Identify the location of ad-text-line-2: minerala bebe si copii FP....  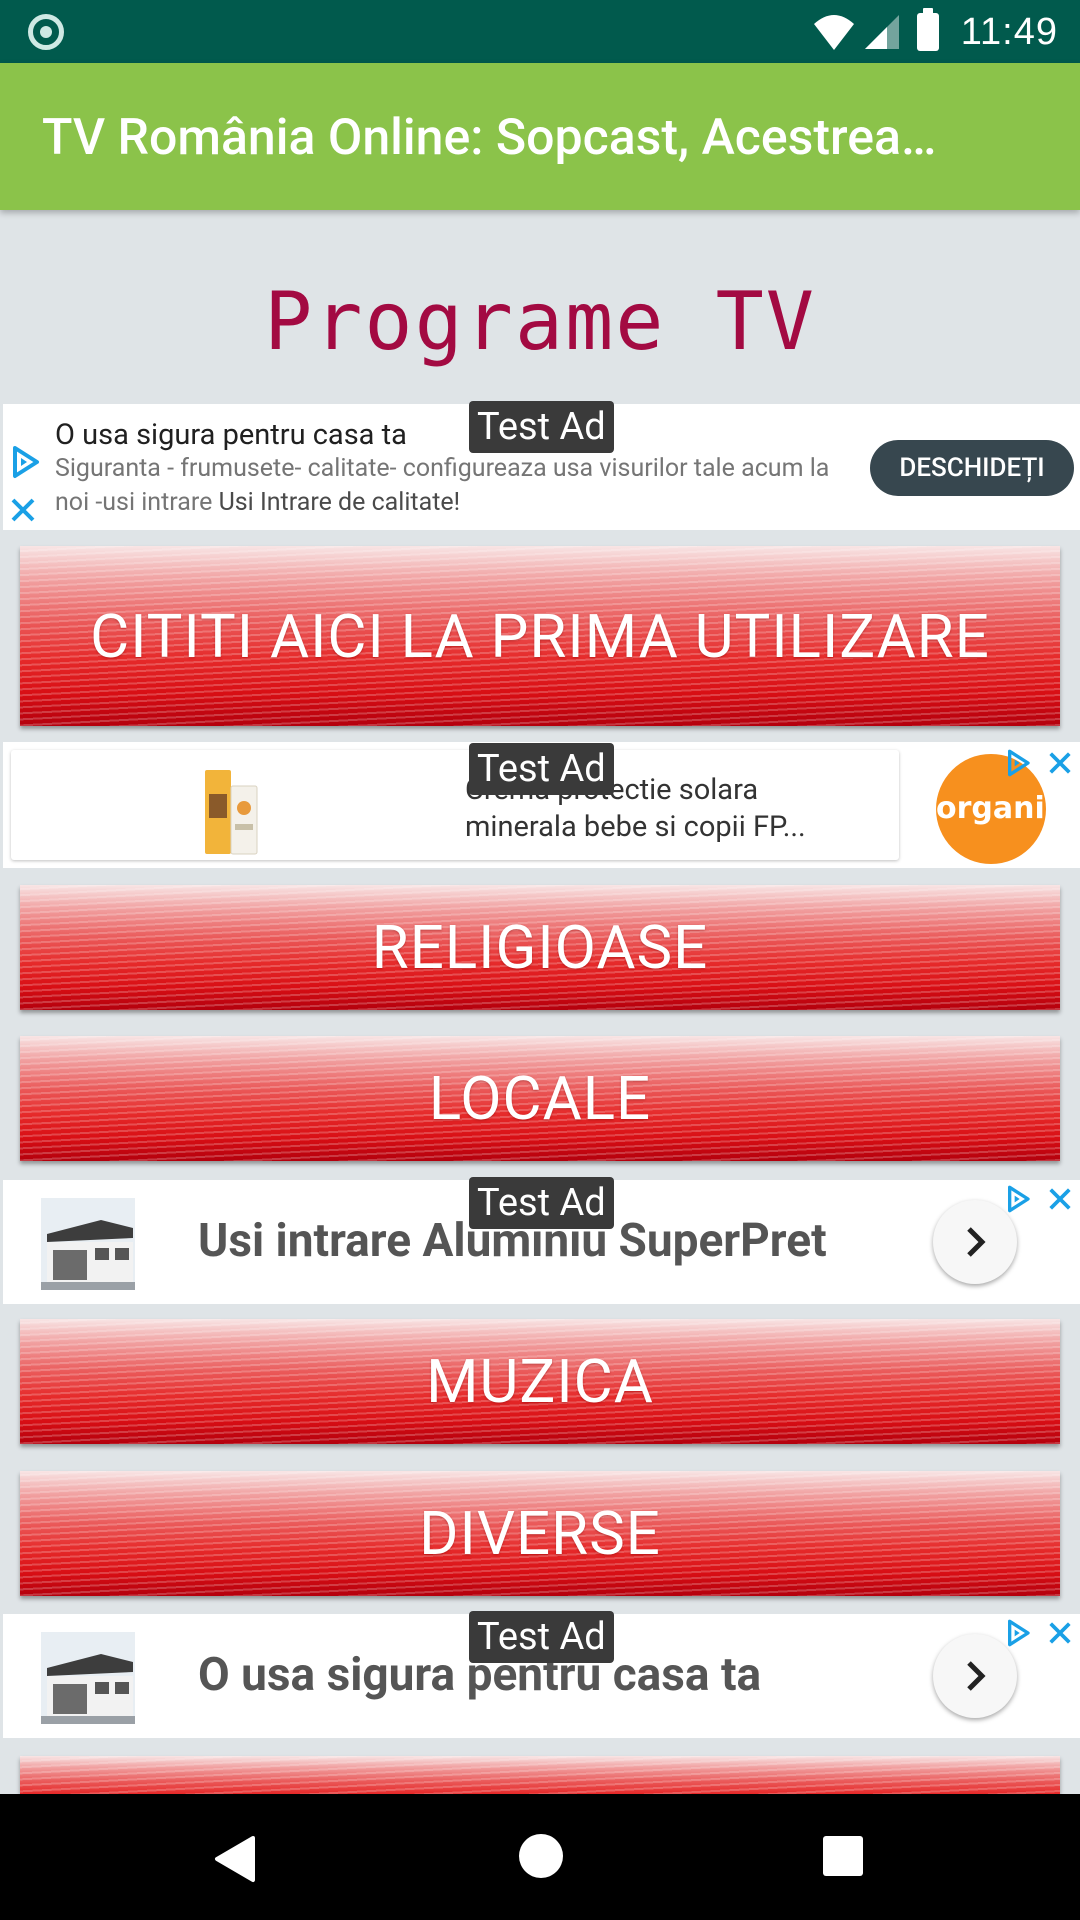
(635, 827).